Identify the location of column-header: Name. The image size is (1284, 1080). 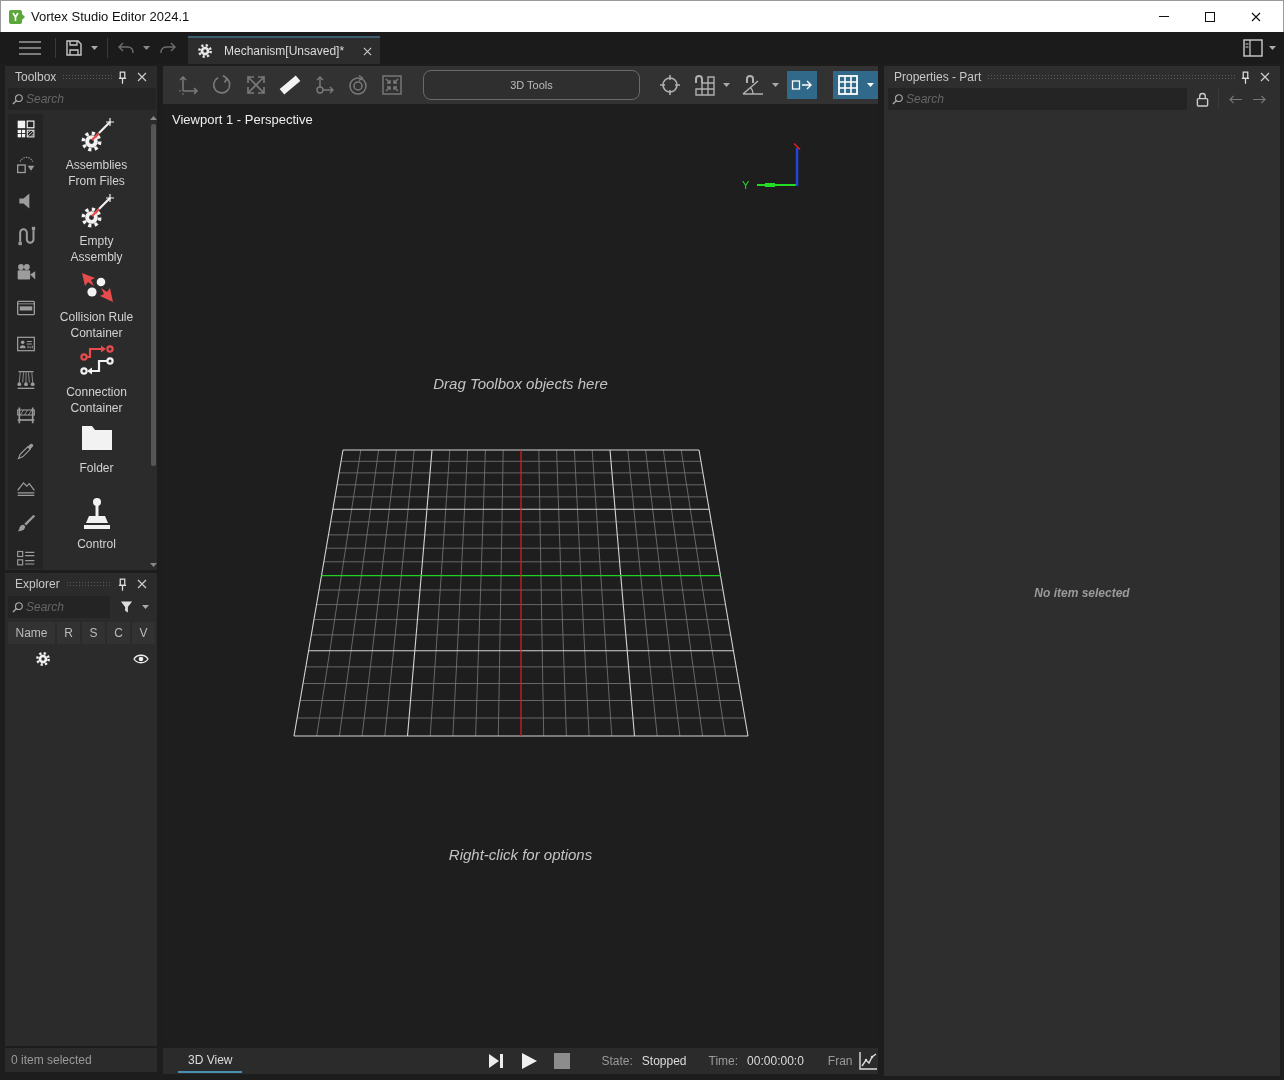
(31, 633).